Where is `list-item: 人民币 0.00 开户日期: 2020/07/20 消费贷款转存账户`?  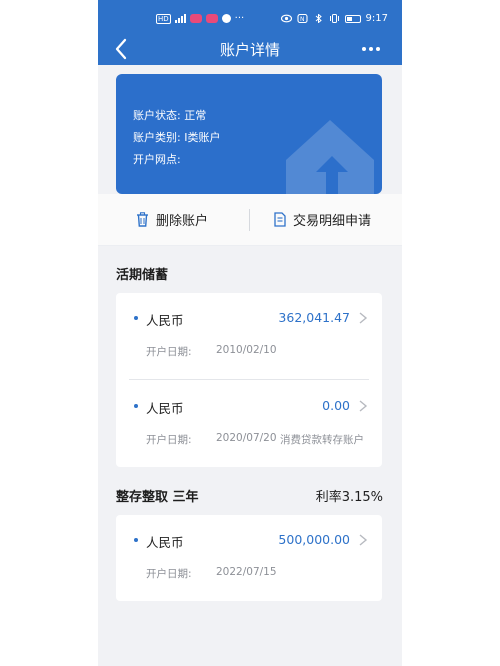
list-item: 人民币 0.00 开户日期: 2020/07/20 消费贷款转存账户 is located at coordinates (249, 427).